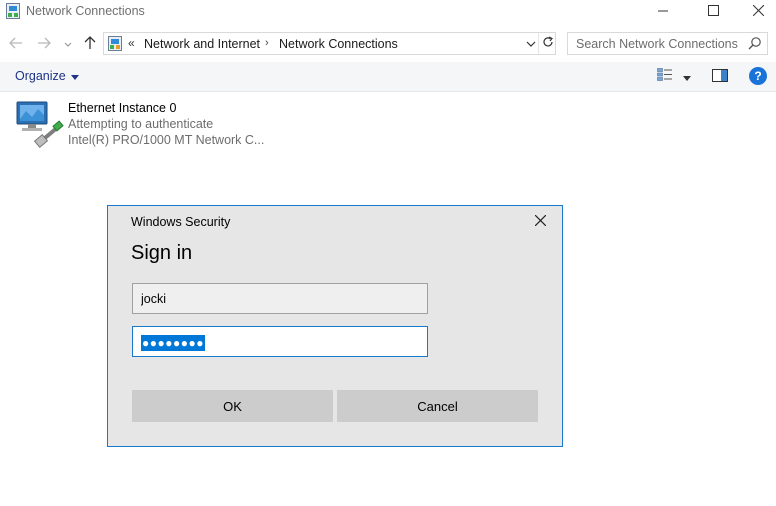  I want to click on back-button, so click(16, 44).